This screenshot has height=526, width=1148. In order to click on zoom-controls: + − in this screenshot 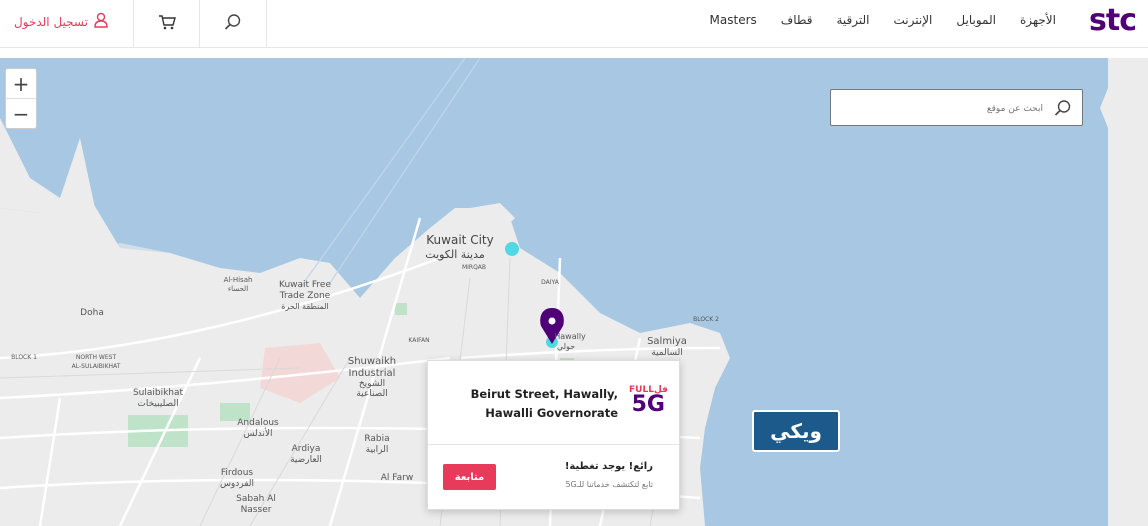, I will do `click(21, 98)`.